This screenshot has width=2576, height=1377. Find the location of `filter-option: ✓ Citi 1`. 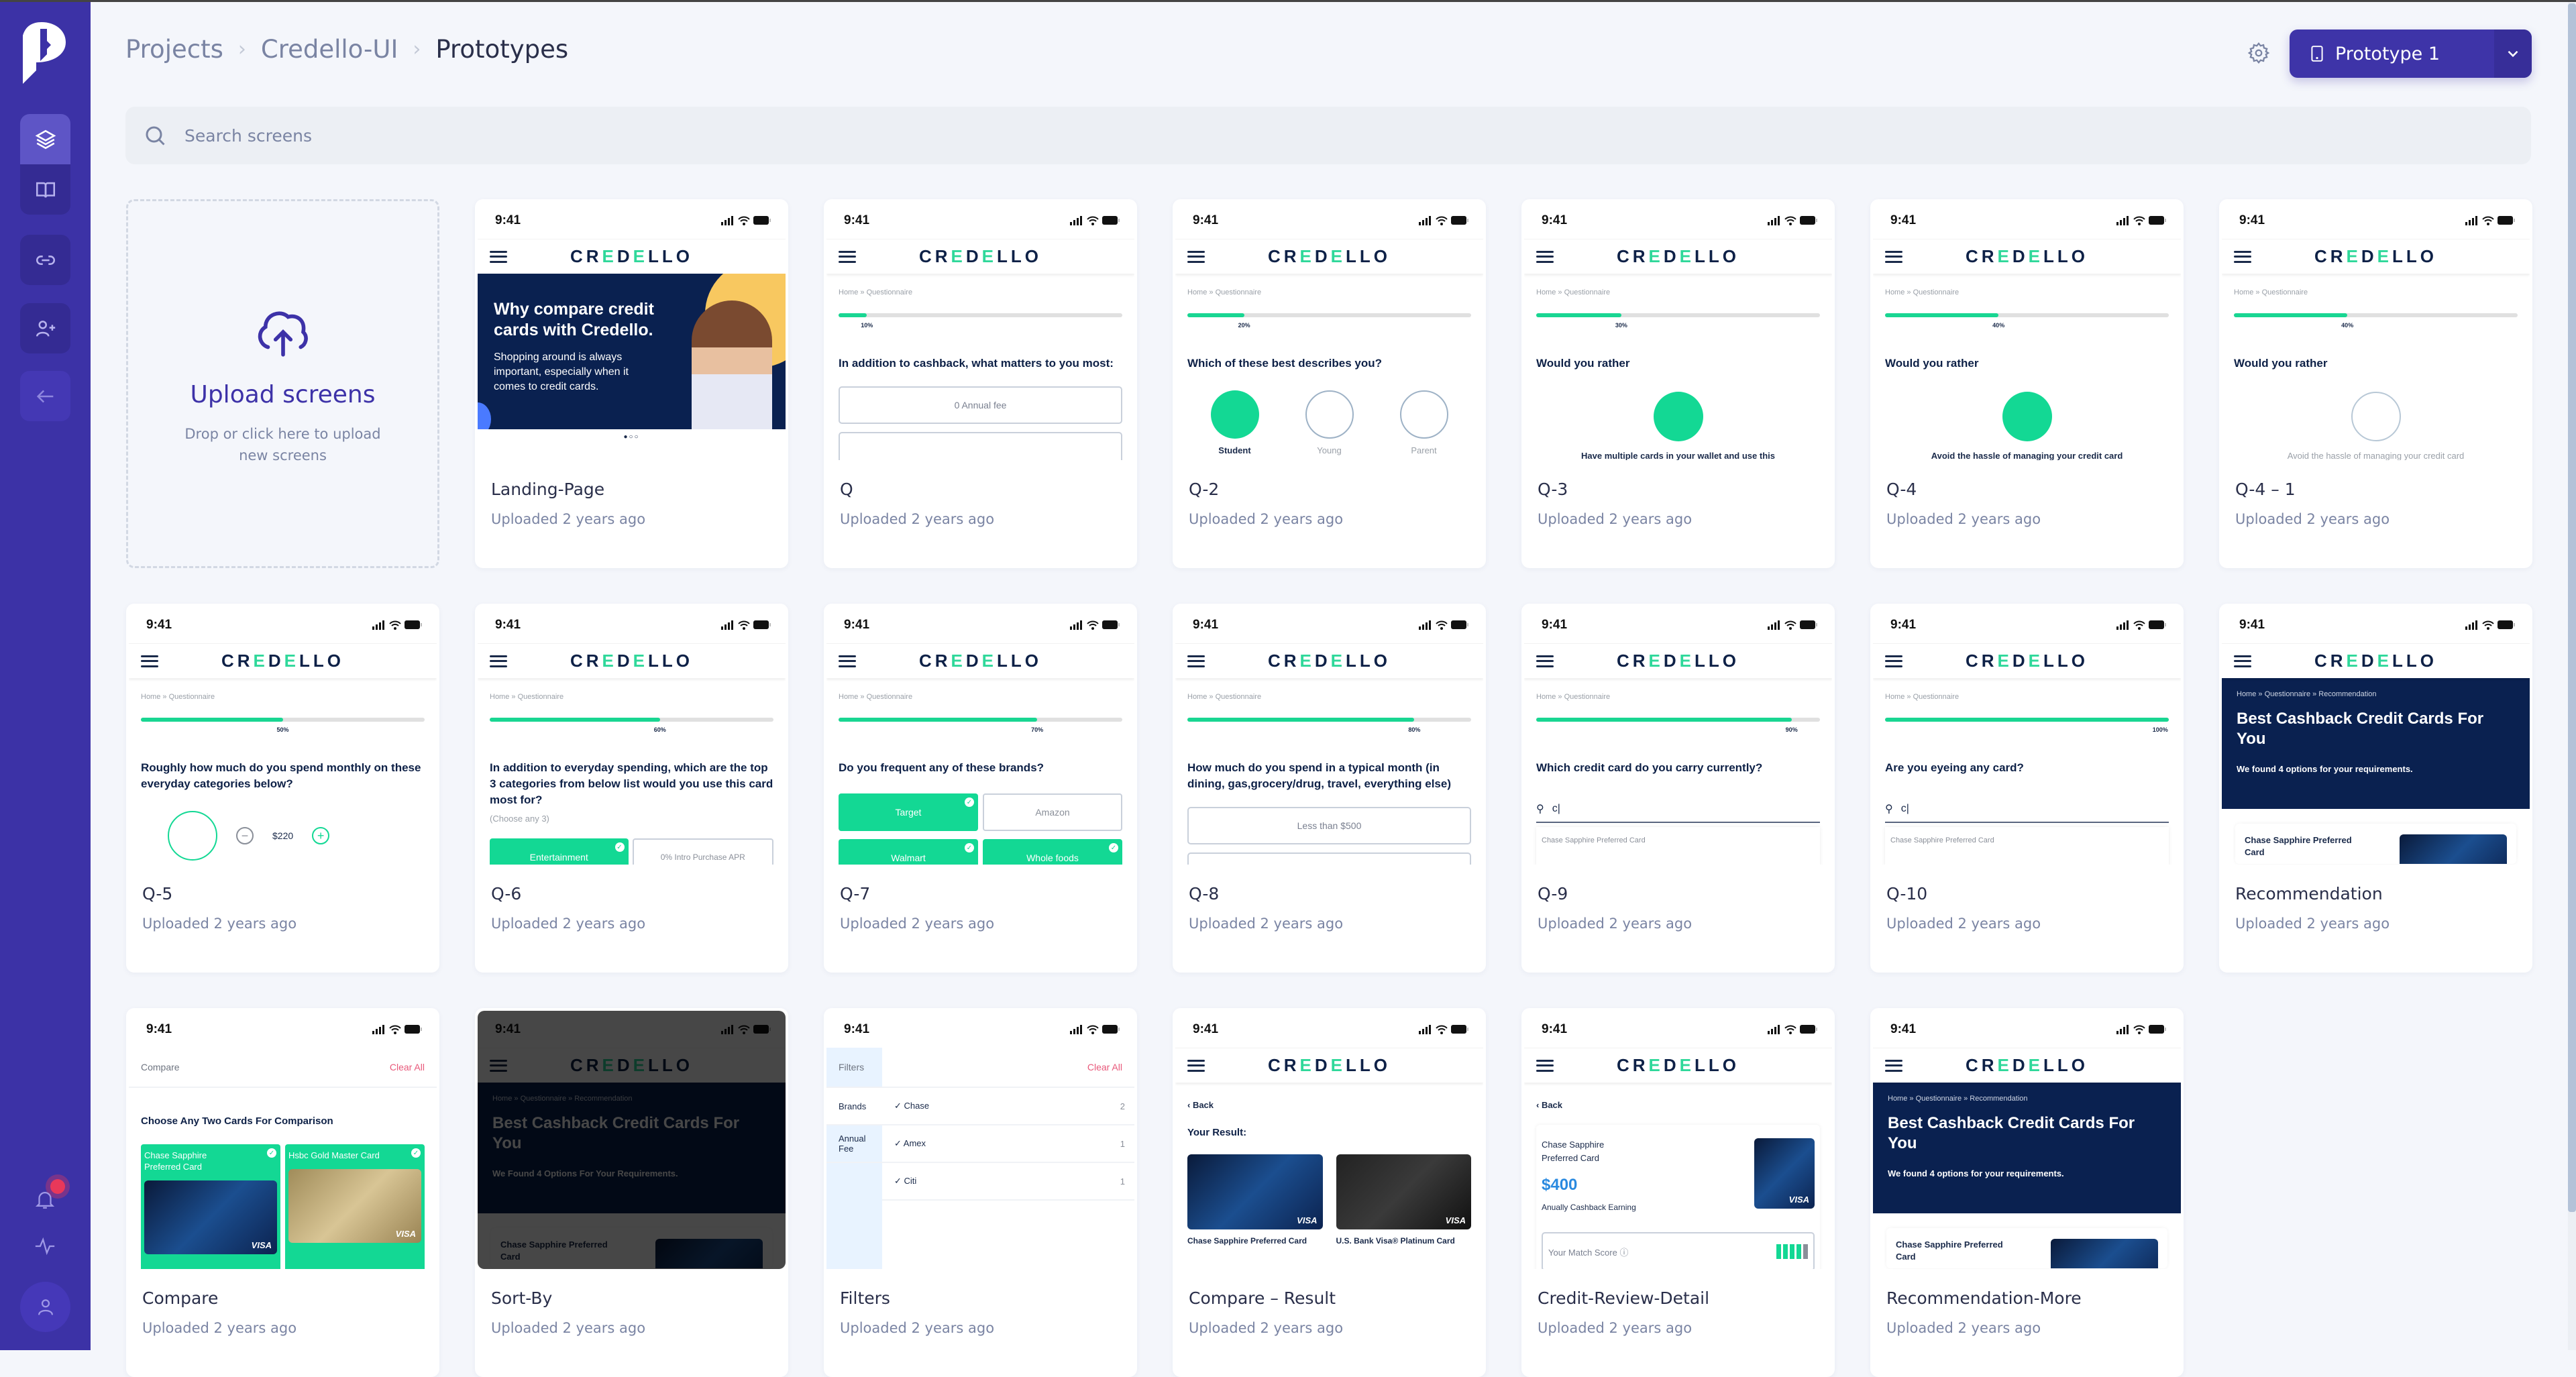

filter-option: ✓ Citi 1 is located at coordinates (1008, 1182).